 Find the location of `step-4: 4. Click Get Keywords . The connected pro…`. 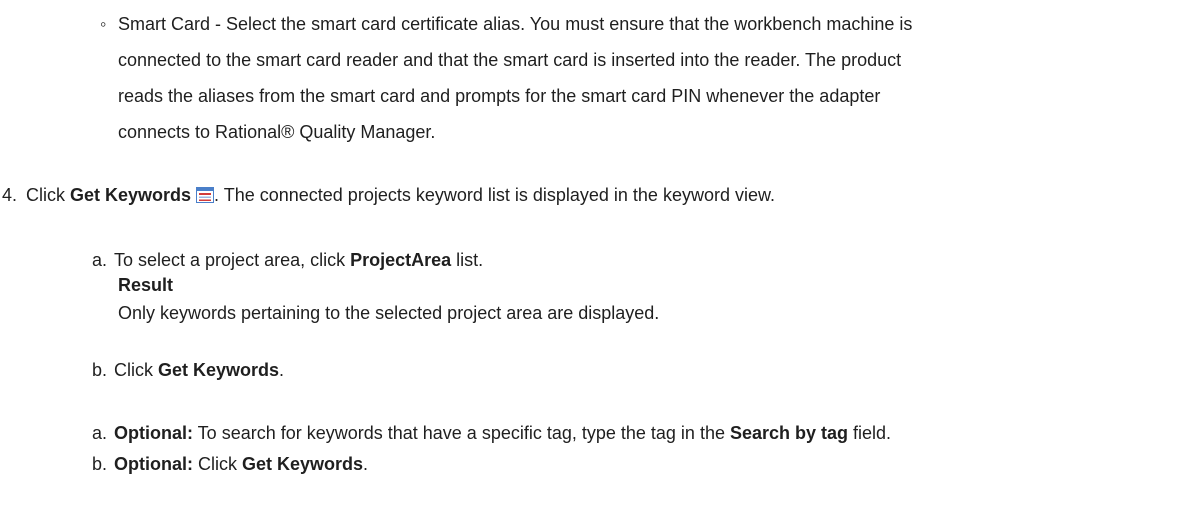

step-4: 4. Click Get Keywords . The connected pro… is located at coordinates (388, 195).